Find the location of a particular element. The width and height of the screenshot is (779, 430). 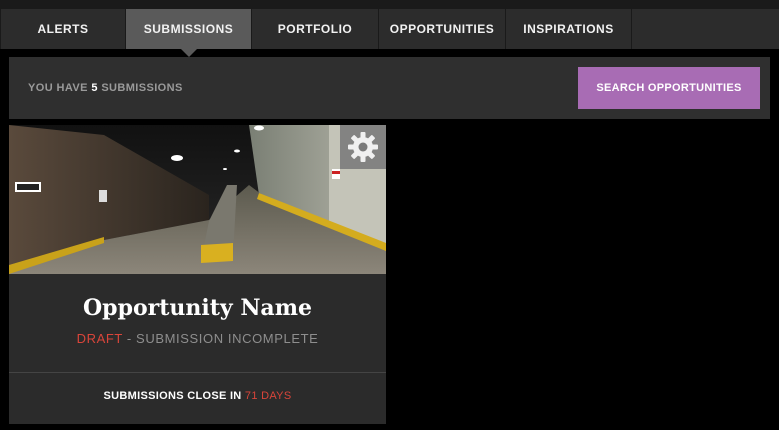

count-suffix: SUBMISSIONS is located at coordinates (142, 88).